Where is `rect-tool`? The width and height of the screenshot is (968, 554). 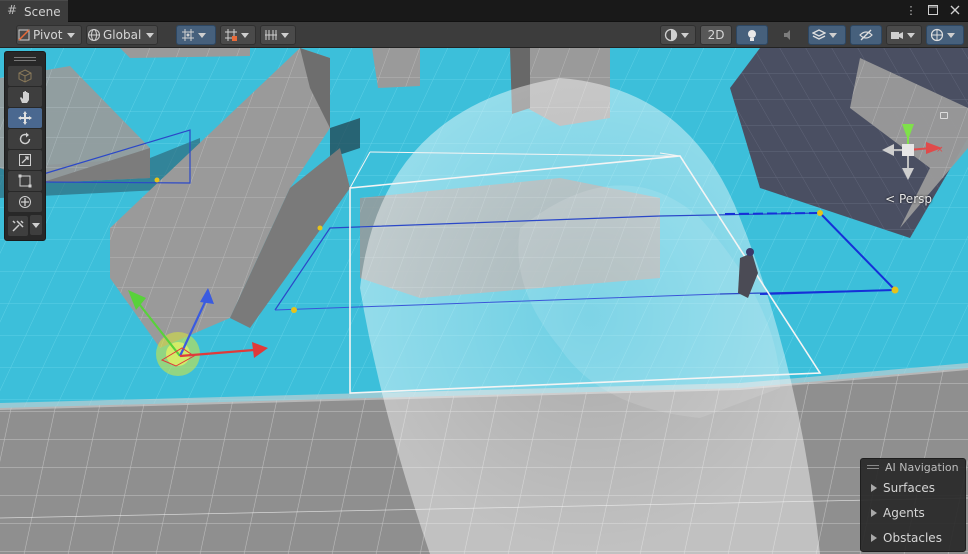 rect-tool is located at coordinates (25, 181).